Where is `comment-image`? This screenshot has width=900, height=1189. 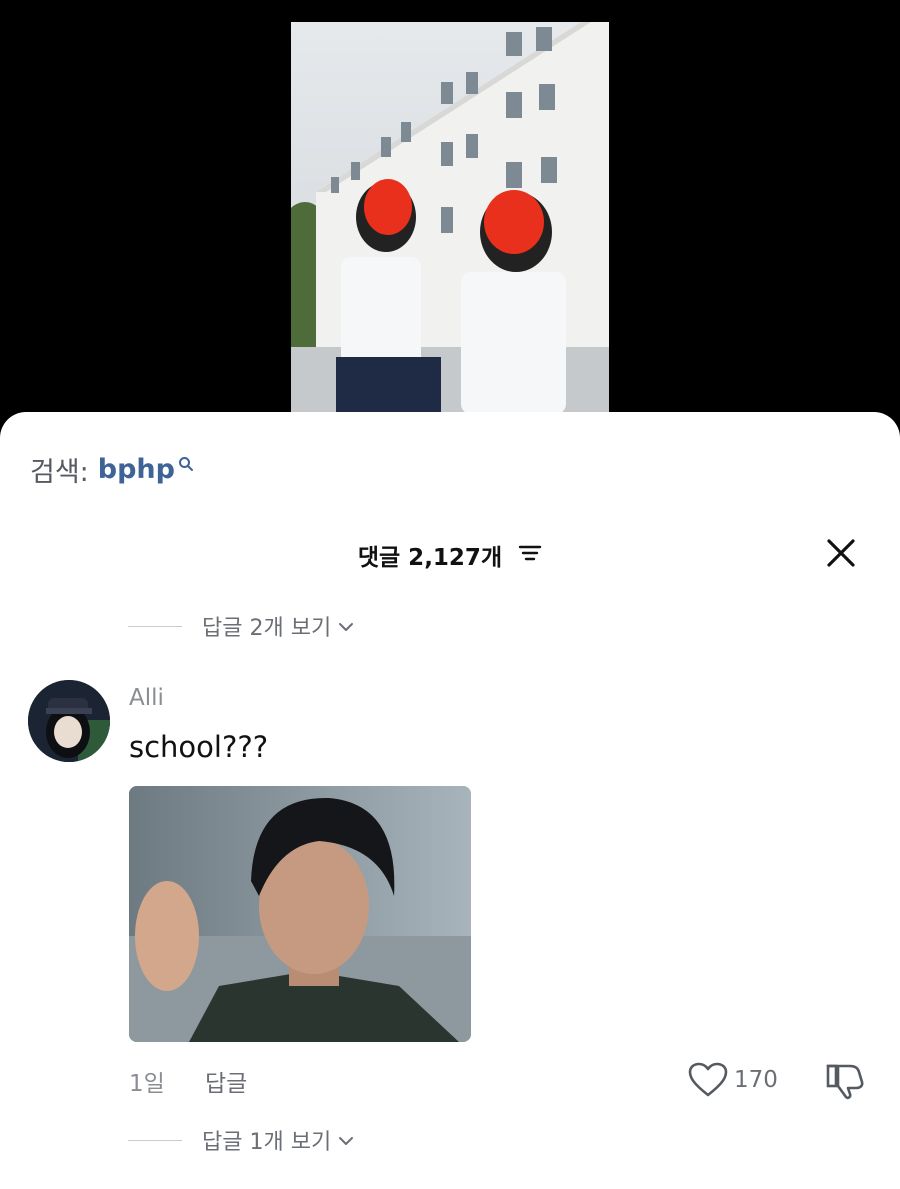
comment-image is located at coordinates (300, 914).